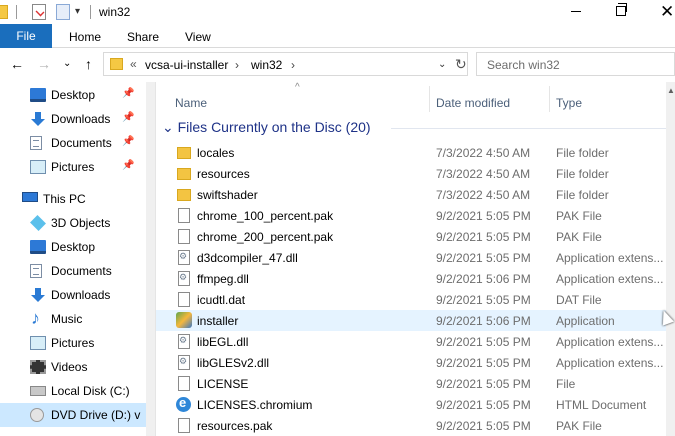 This screenshot has height=436, width=675. I want to click on table-row: icudtl.dat 9/2/2021 5:05 PM DAT File, so click(412, 299).